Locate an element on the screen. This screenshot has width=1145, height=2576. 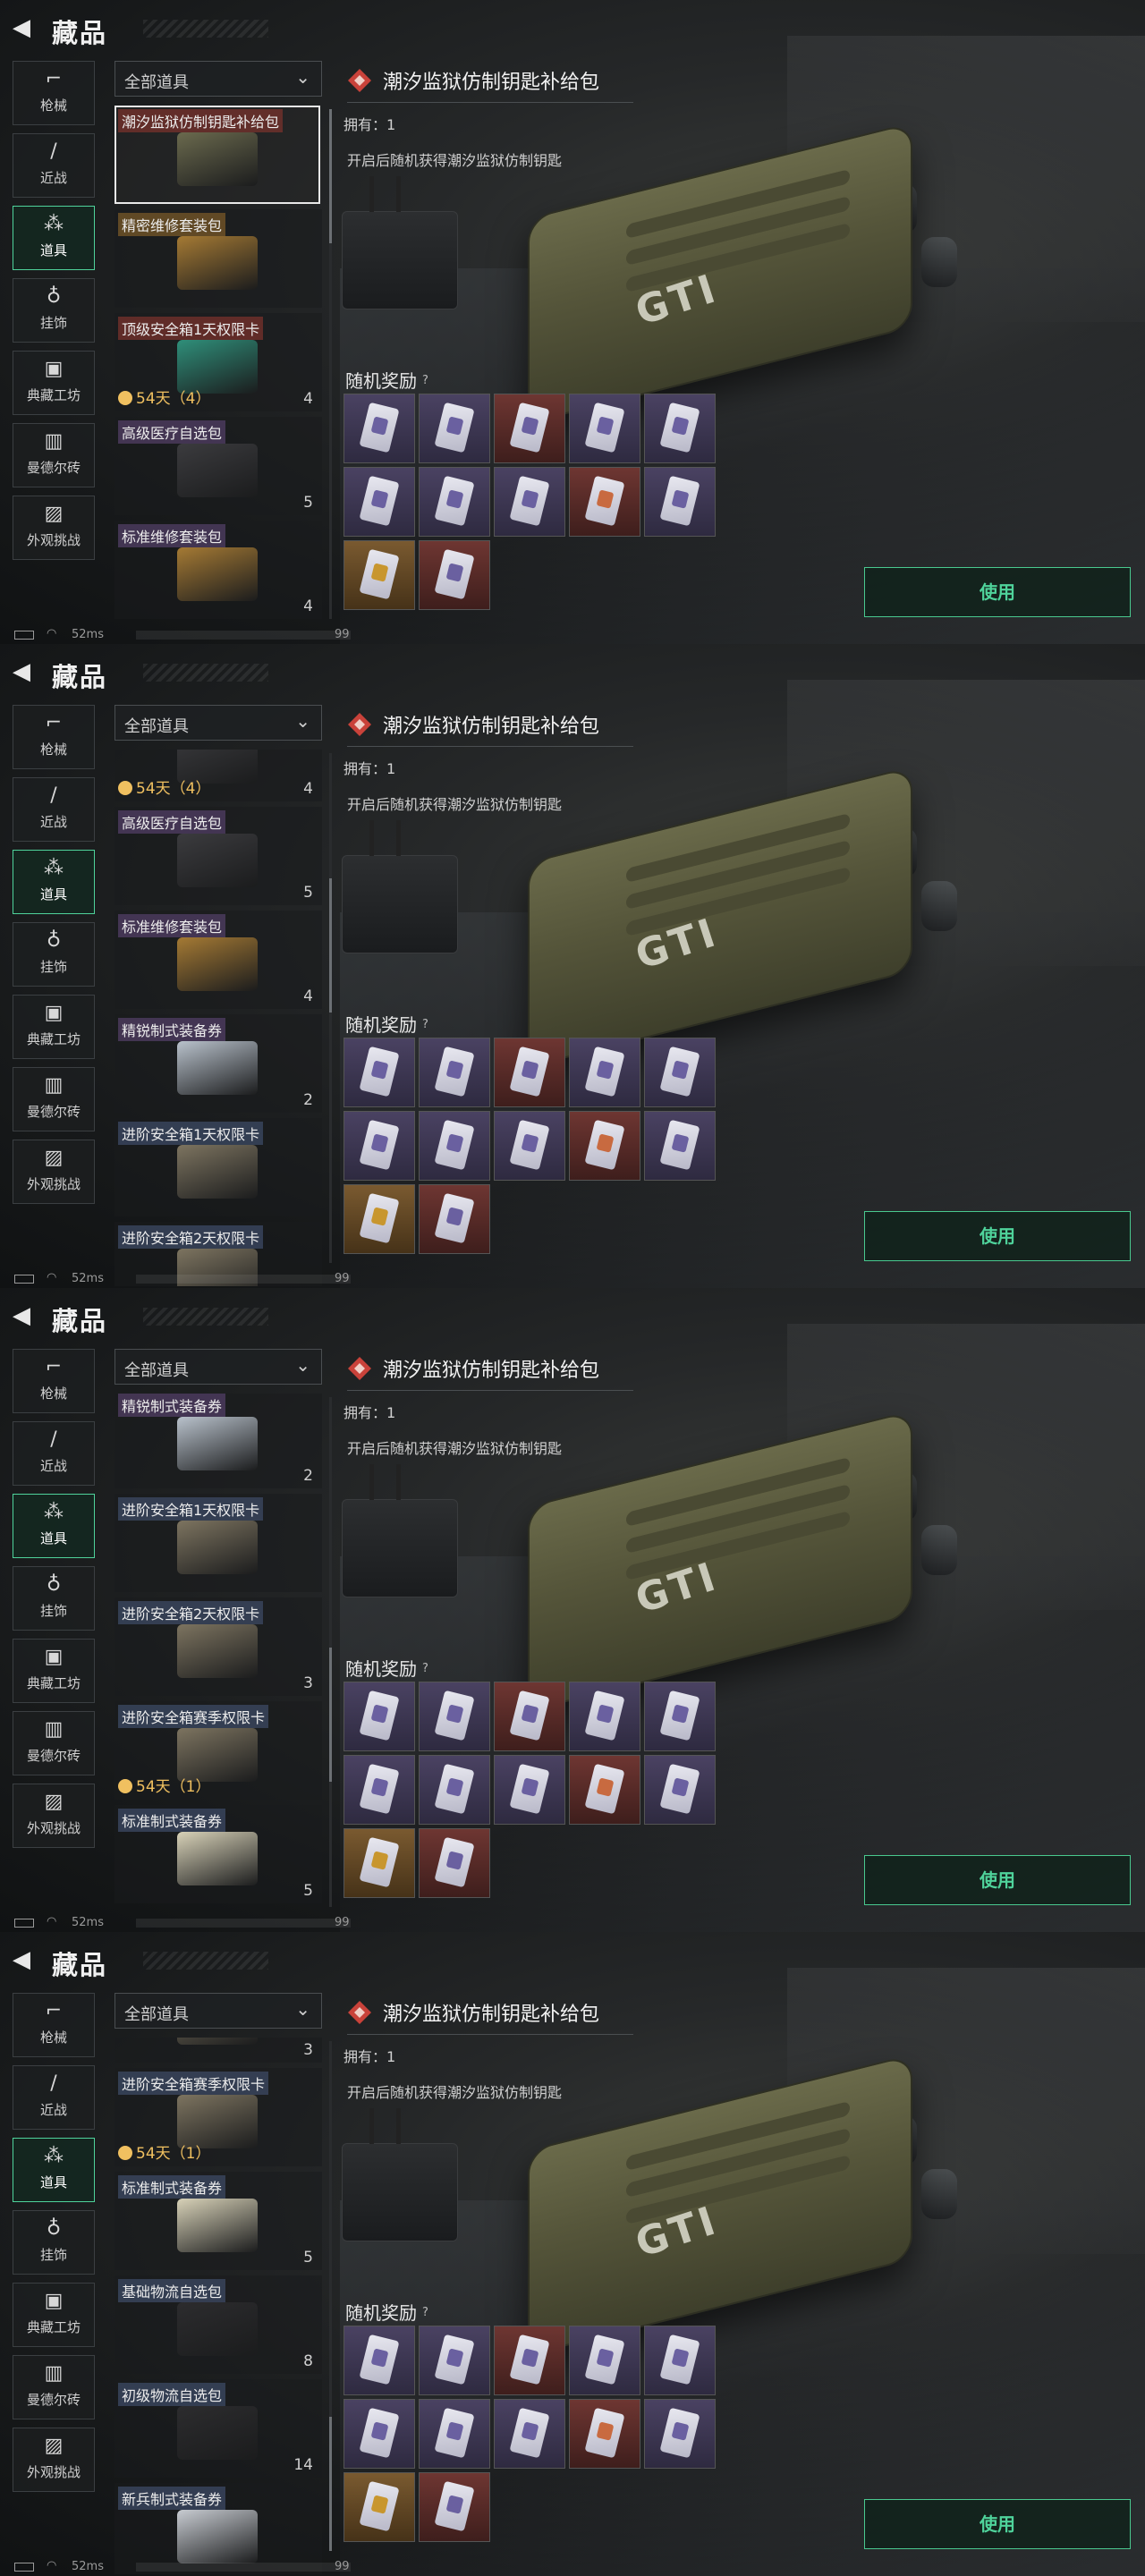
item-card: 基础物流自选包 8 is located at coordinates (218, 2324).